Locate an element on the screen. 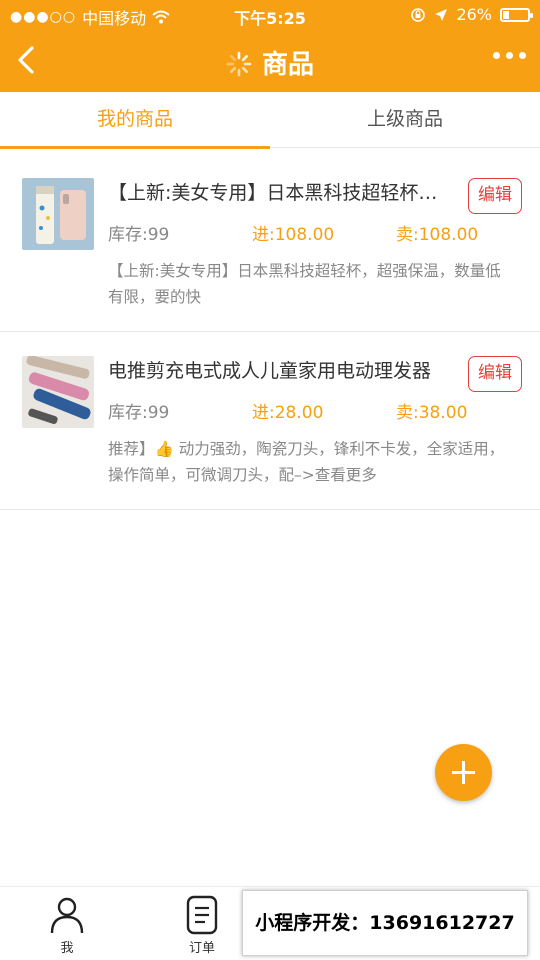  order-document-icon is located at coordinates (202, 915).